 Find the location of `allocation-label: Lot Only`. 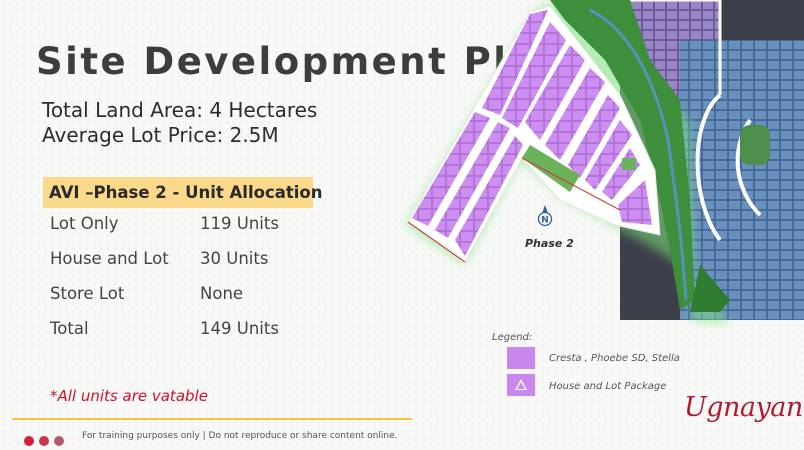

allocation-label: Lot Only is located at coordinates (84, 223).